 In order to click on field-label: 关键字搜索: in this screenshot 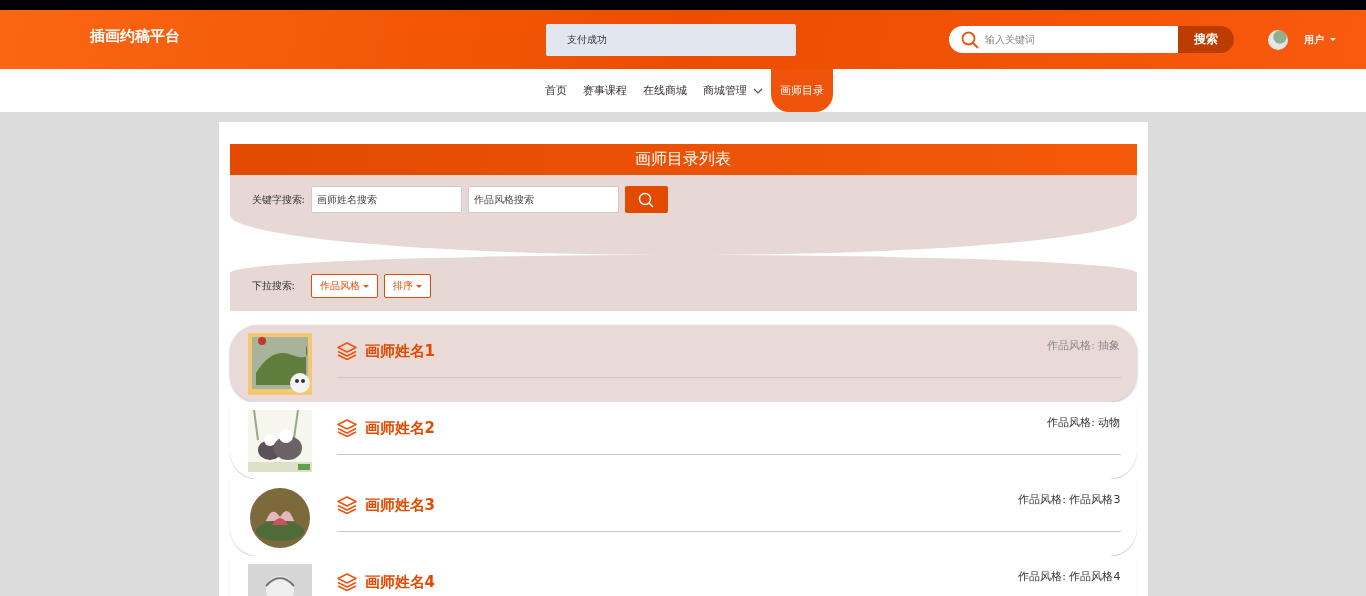, I will do `click(278, 200)`.